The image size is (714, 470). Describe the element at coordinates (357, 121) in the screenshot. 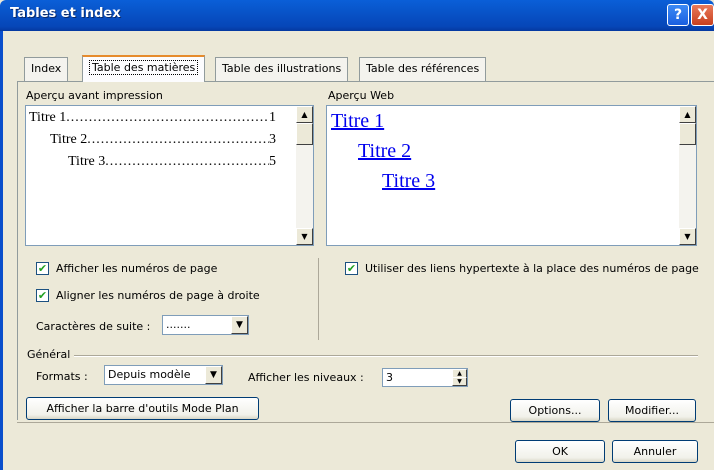

I see `web-entry-link: Titre 1` at that location.